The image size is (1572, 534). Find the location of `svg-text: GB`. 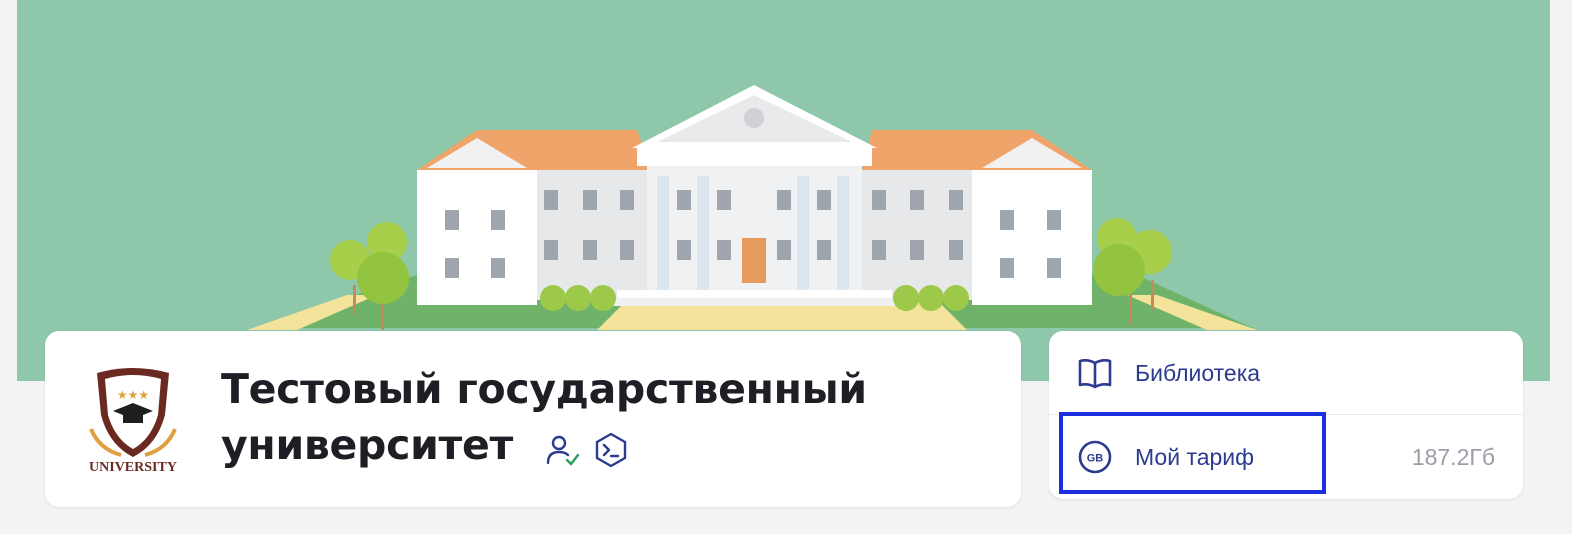

svg-text: GB is located at coordinates (1095, 459).